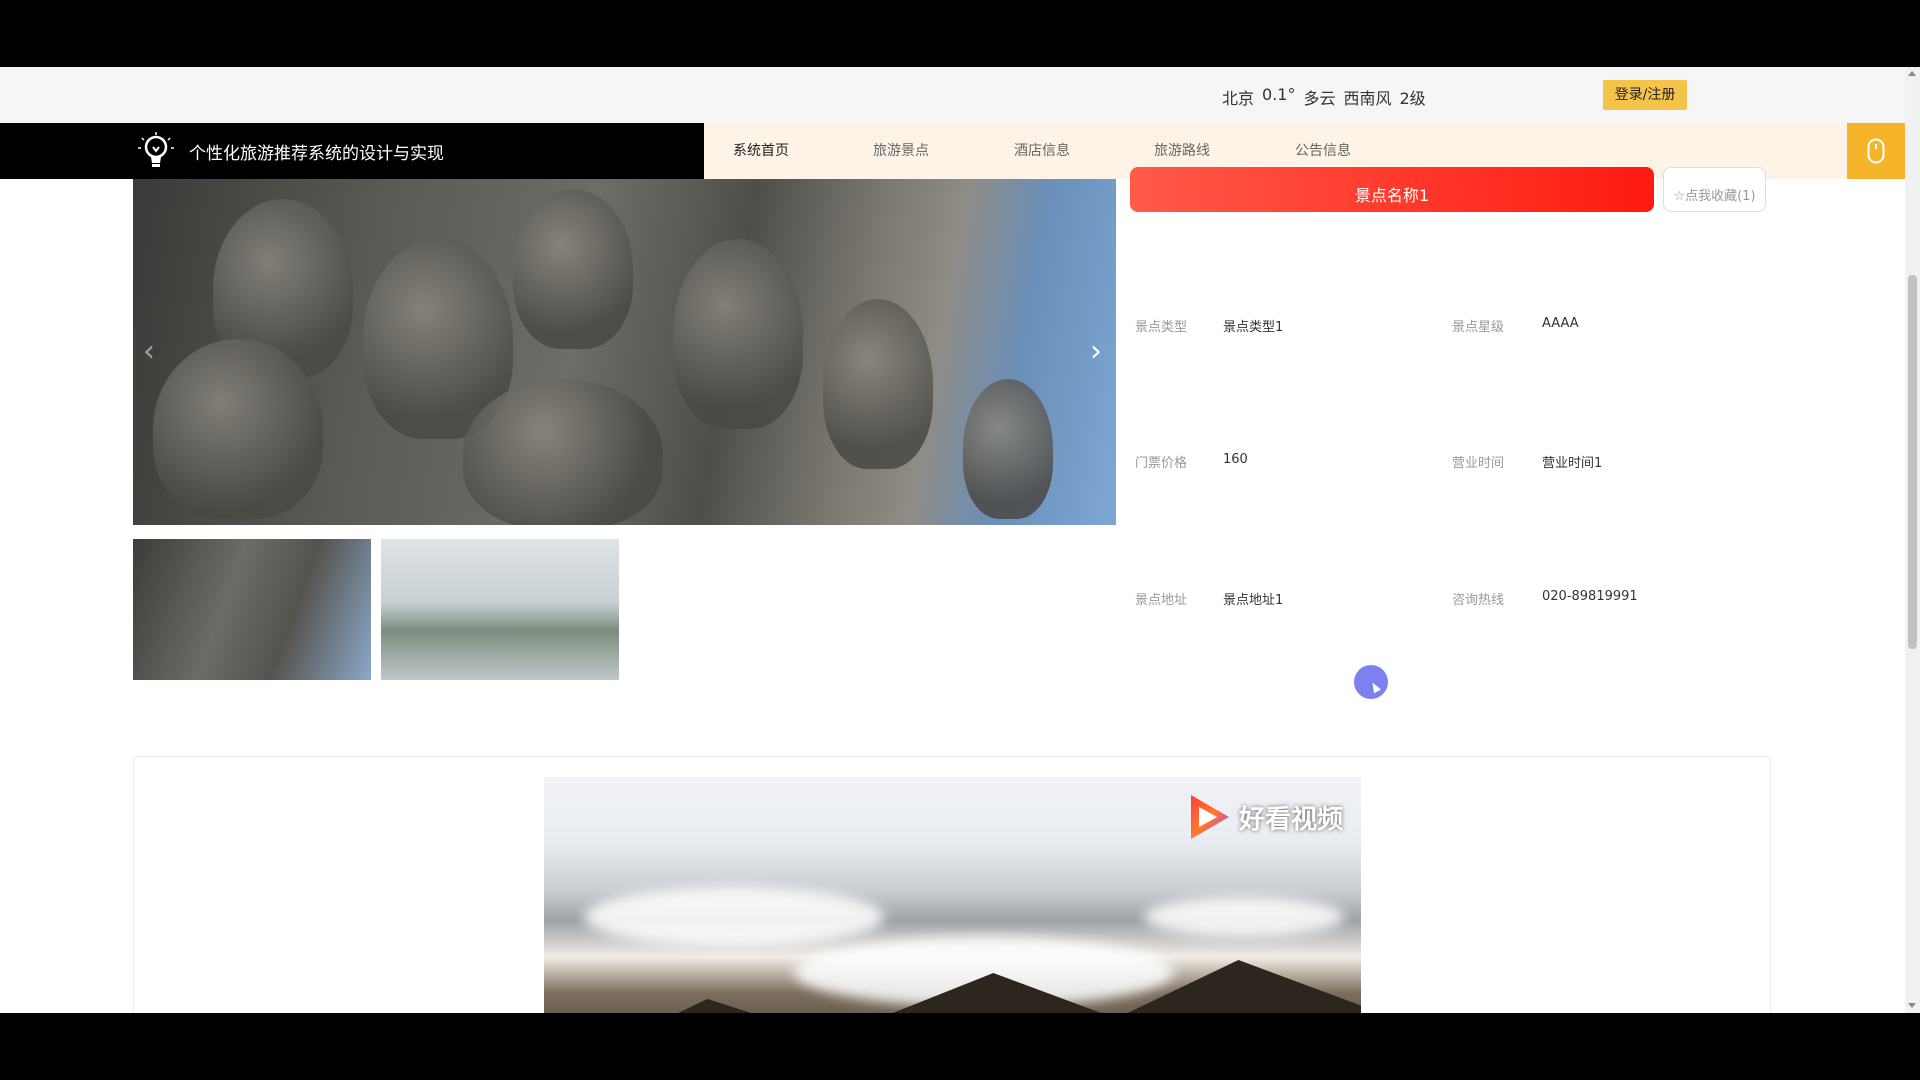  I want to click on field-value-rating: AAAA, so click(1560, 323).